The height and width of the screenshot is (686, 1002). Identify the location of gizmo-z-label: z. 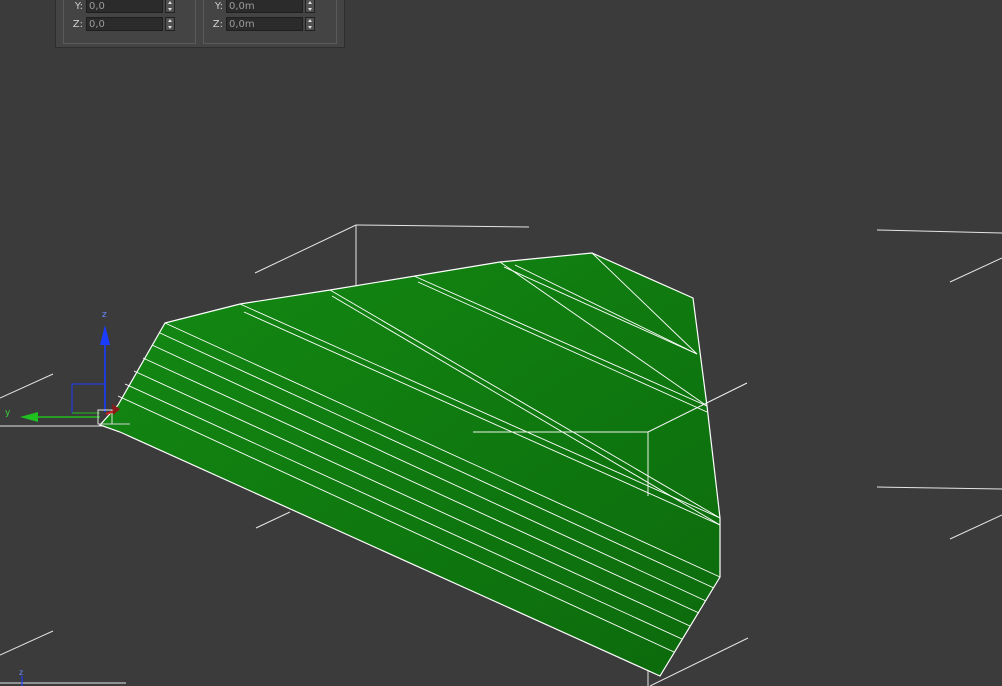
(104, 315).